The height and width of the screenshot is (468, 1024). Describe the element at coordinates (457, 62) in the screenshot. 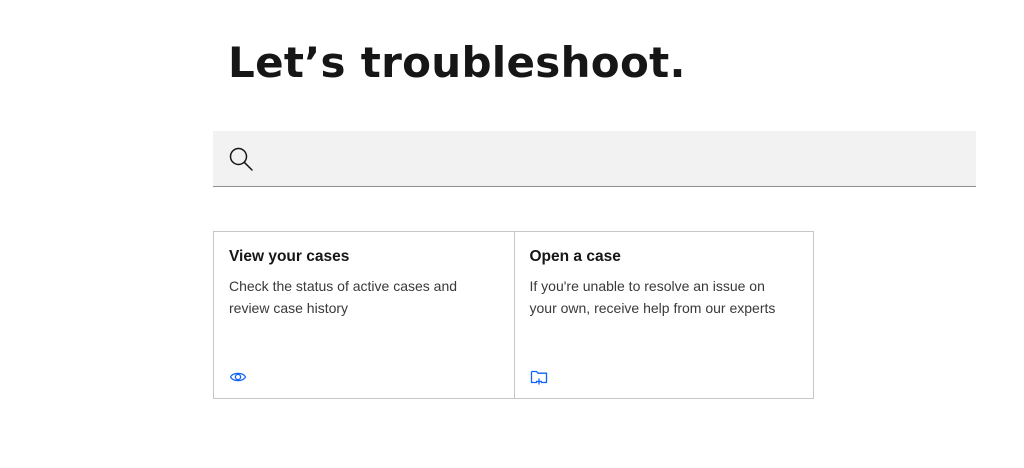

I see `page-title: Let’s troubleshoot.` at that location.